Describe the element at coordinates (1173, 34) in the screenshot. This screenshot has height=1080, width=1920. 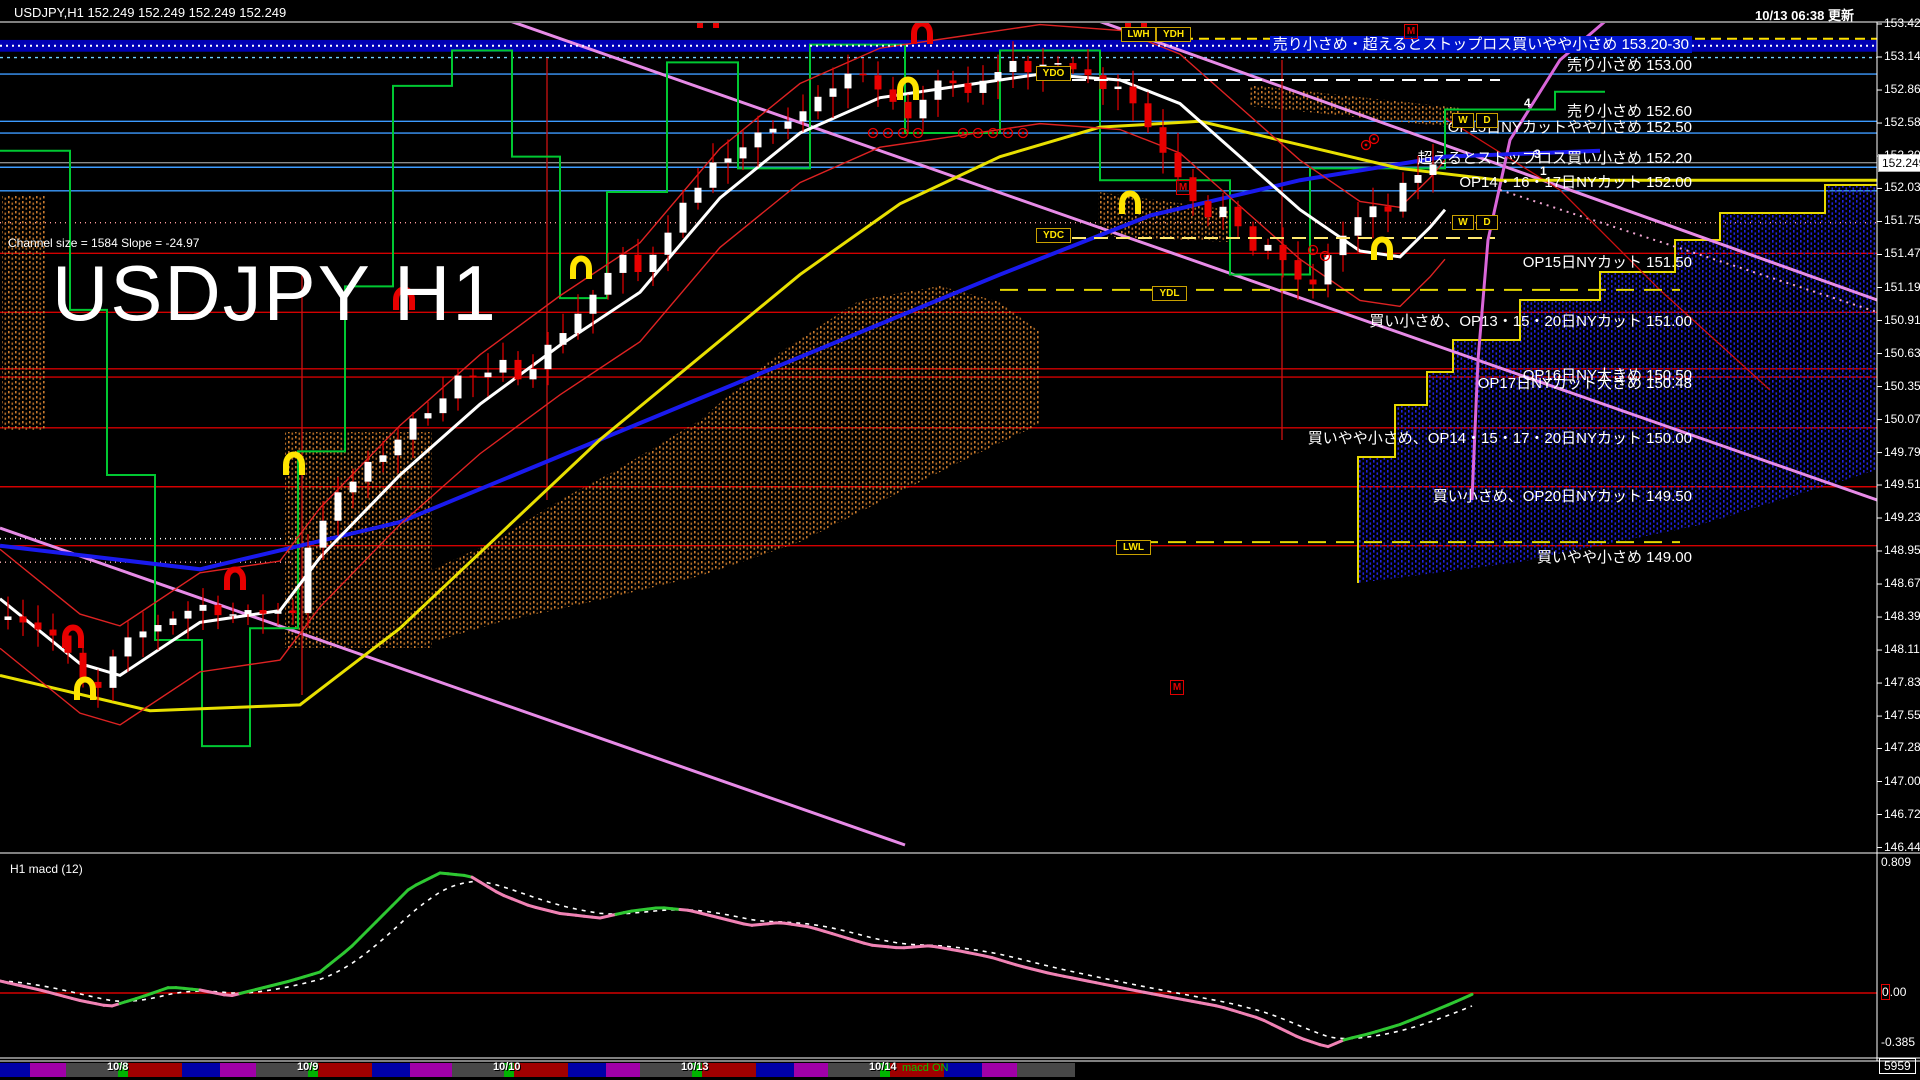
I see `level-tag-ydh: YDH` at that location.